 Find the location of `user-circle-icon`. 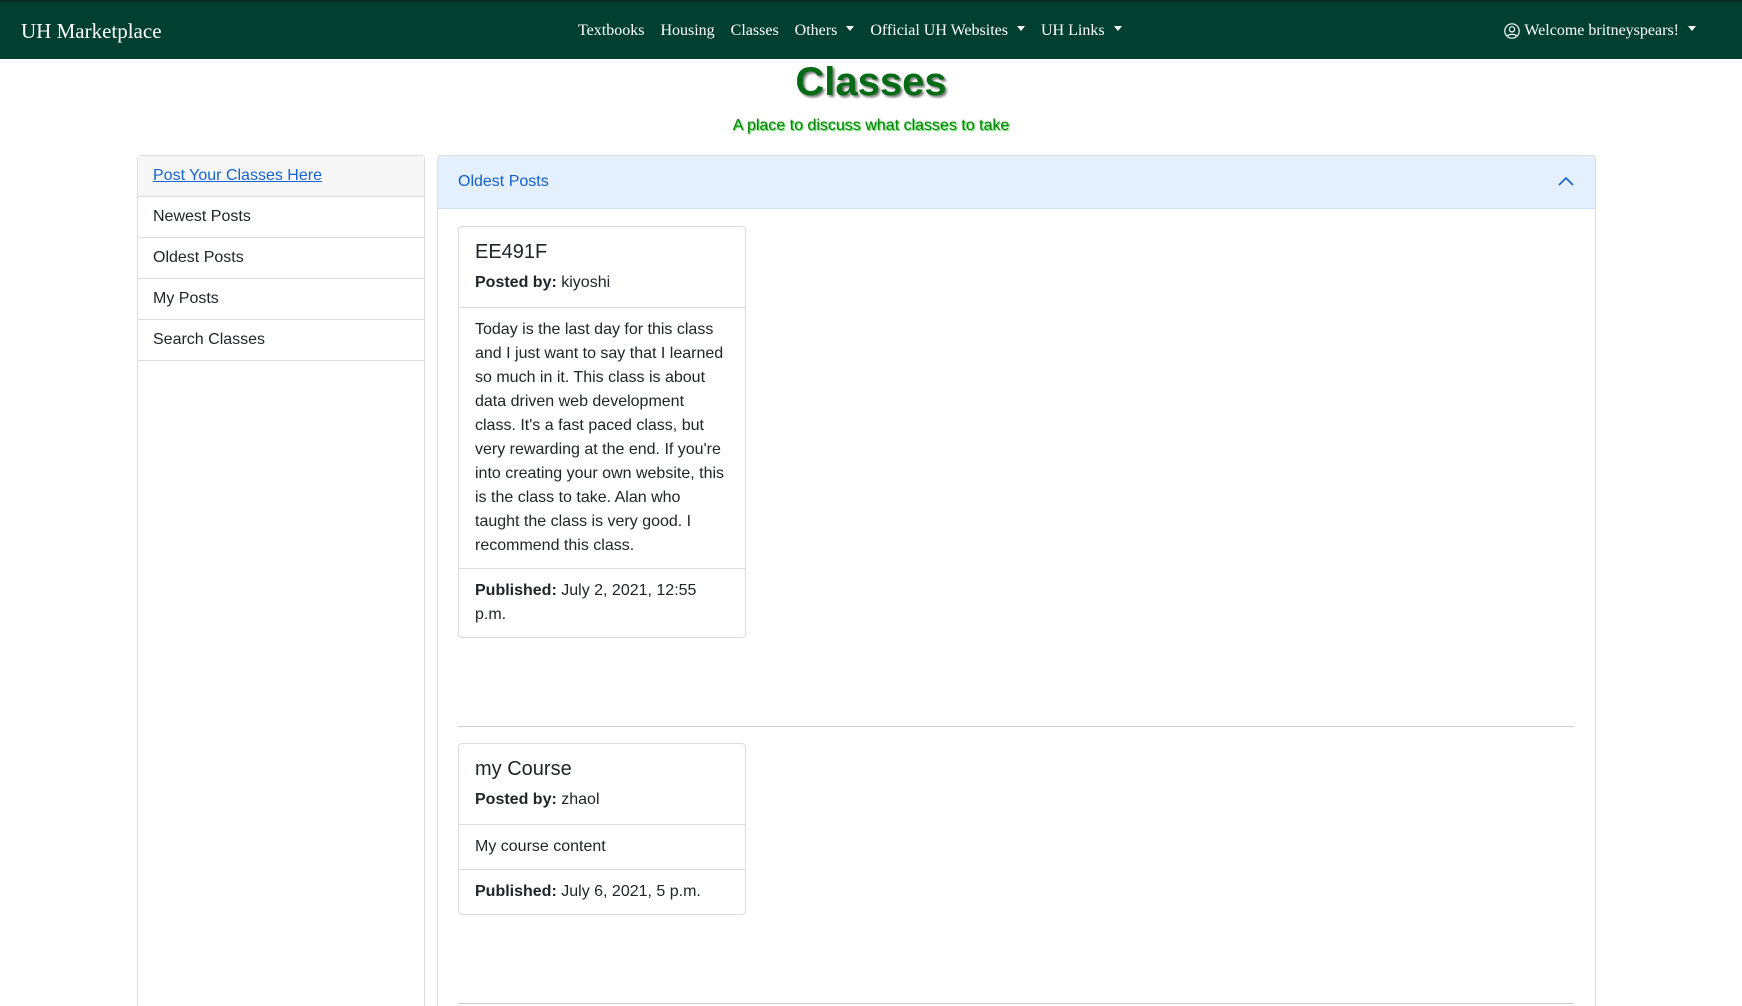

user-circle-icon is located at coordinates (1512, 30).